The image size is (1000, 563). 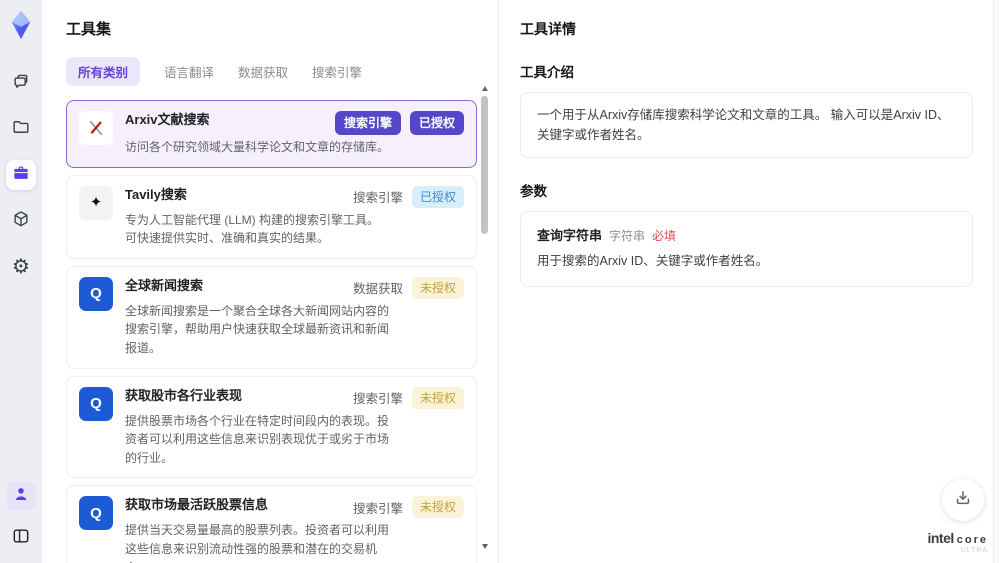 I want to click on right-scroll-gutter, so click(x=996, y=281).